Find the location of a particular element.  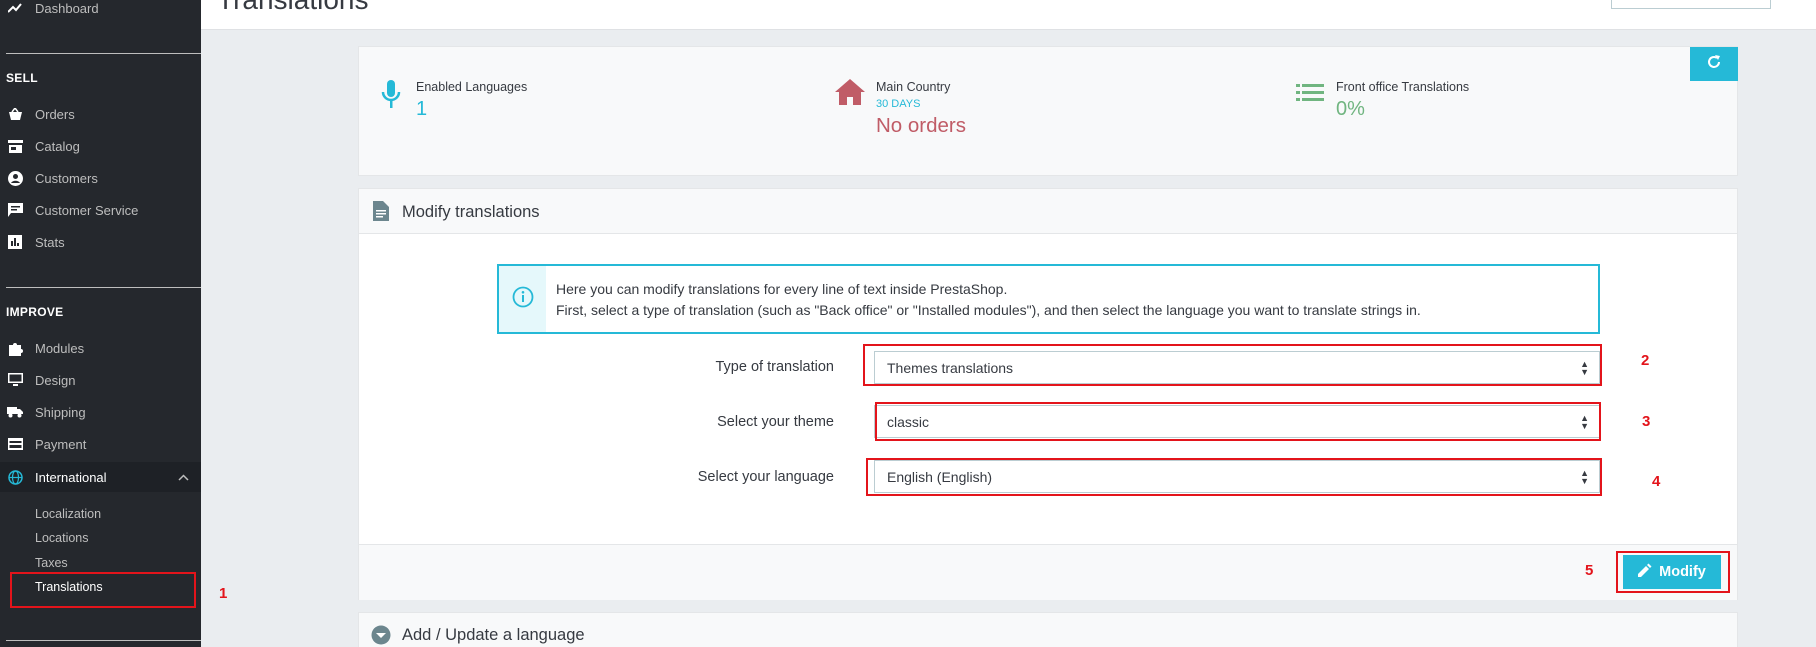

bar-chart-icon is located at coordinates (15, 242).